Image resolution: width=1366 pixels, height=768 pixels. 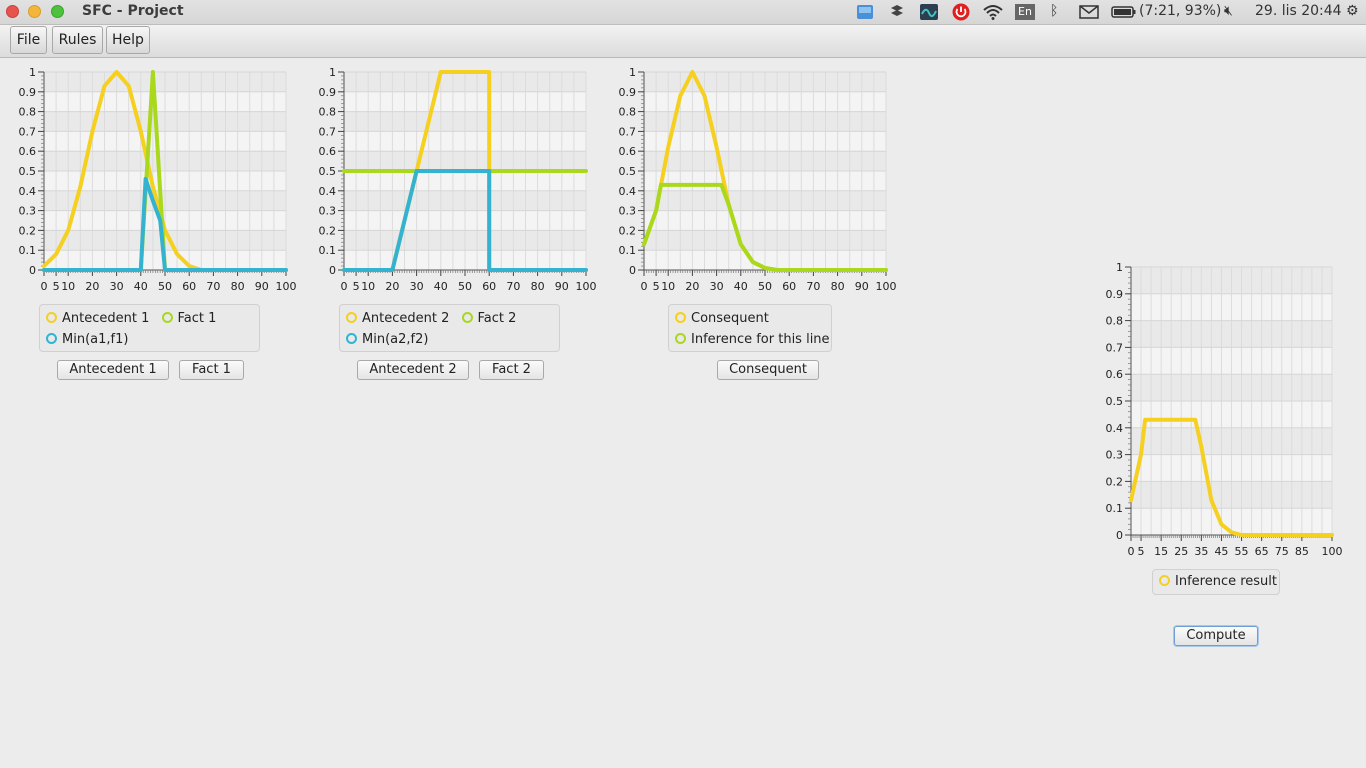 What do you see at coordinates (1180, 11) in the screenshot?
I see `battery-status: (7:21, 93%)` at bounding box center [1180, 11].